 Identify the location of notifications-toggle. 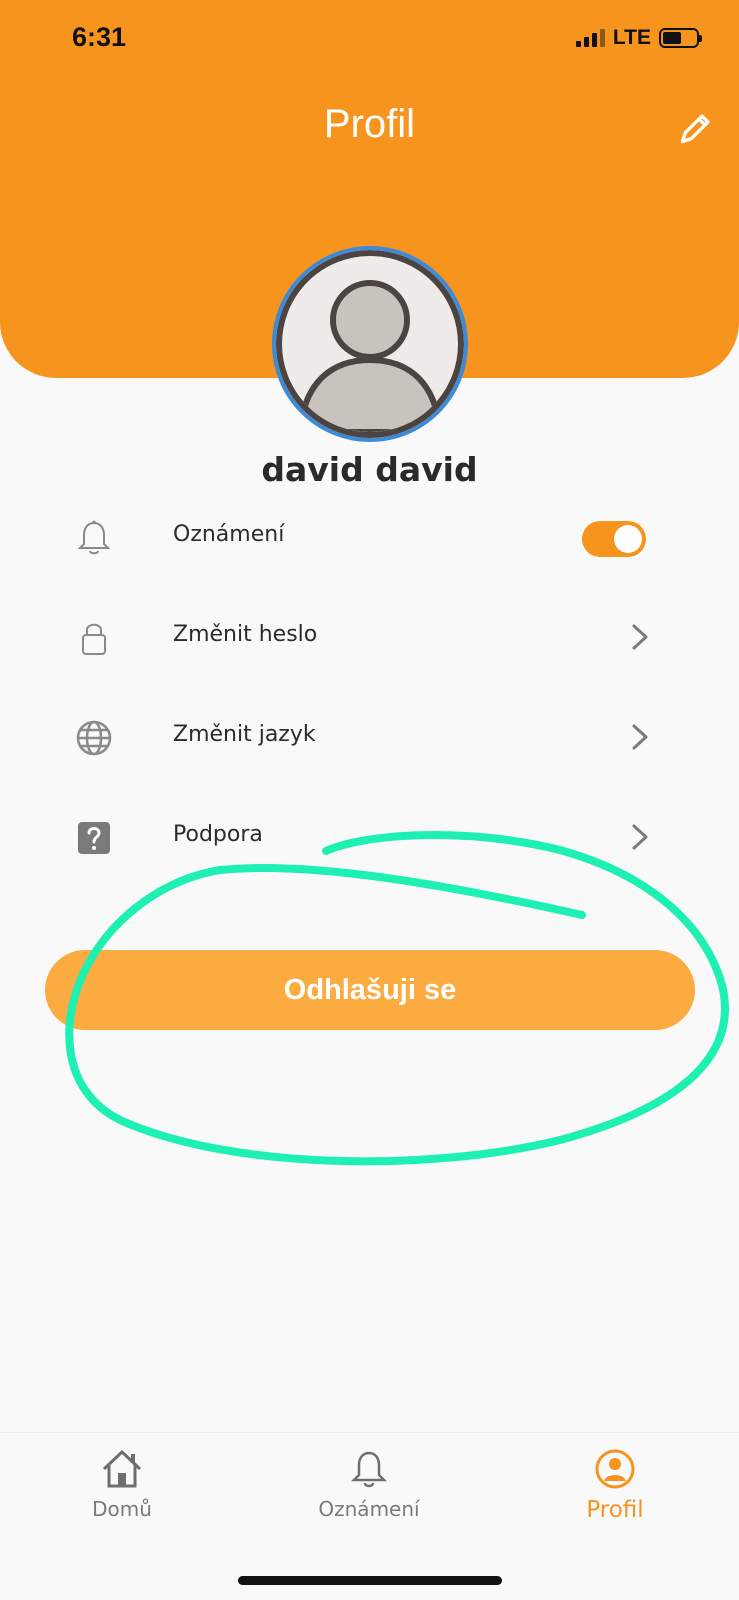
(614, 539).